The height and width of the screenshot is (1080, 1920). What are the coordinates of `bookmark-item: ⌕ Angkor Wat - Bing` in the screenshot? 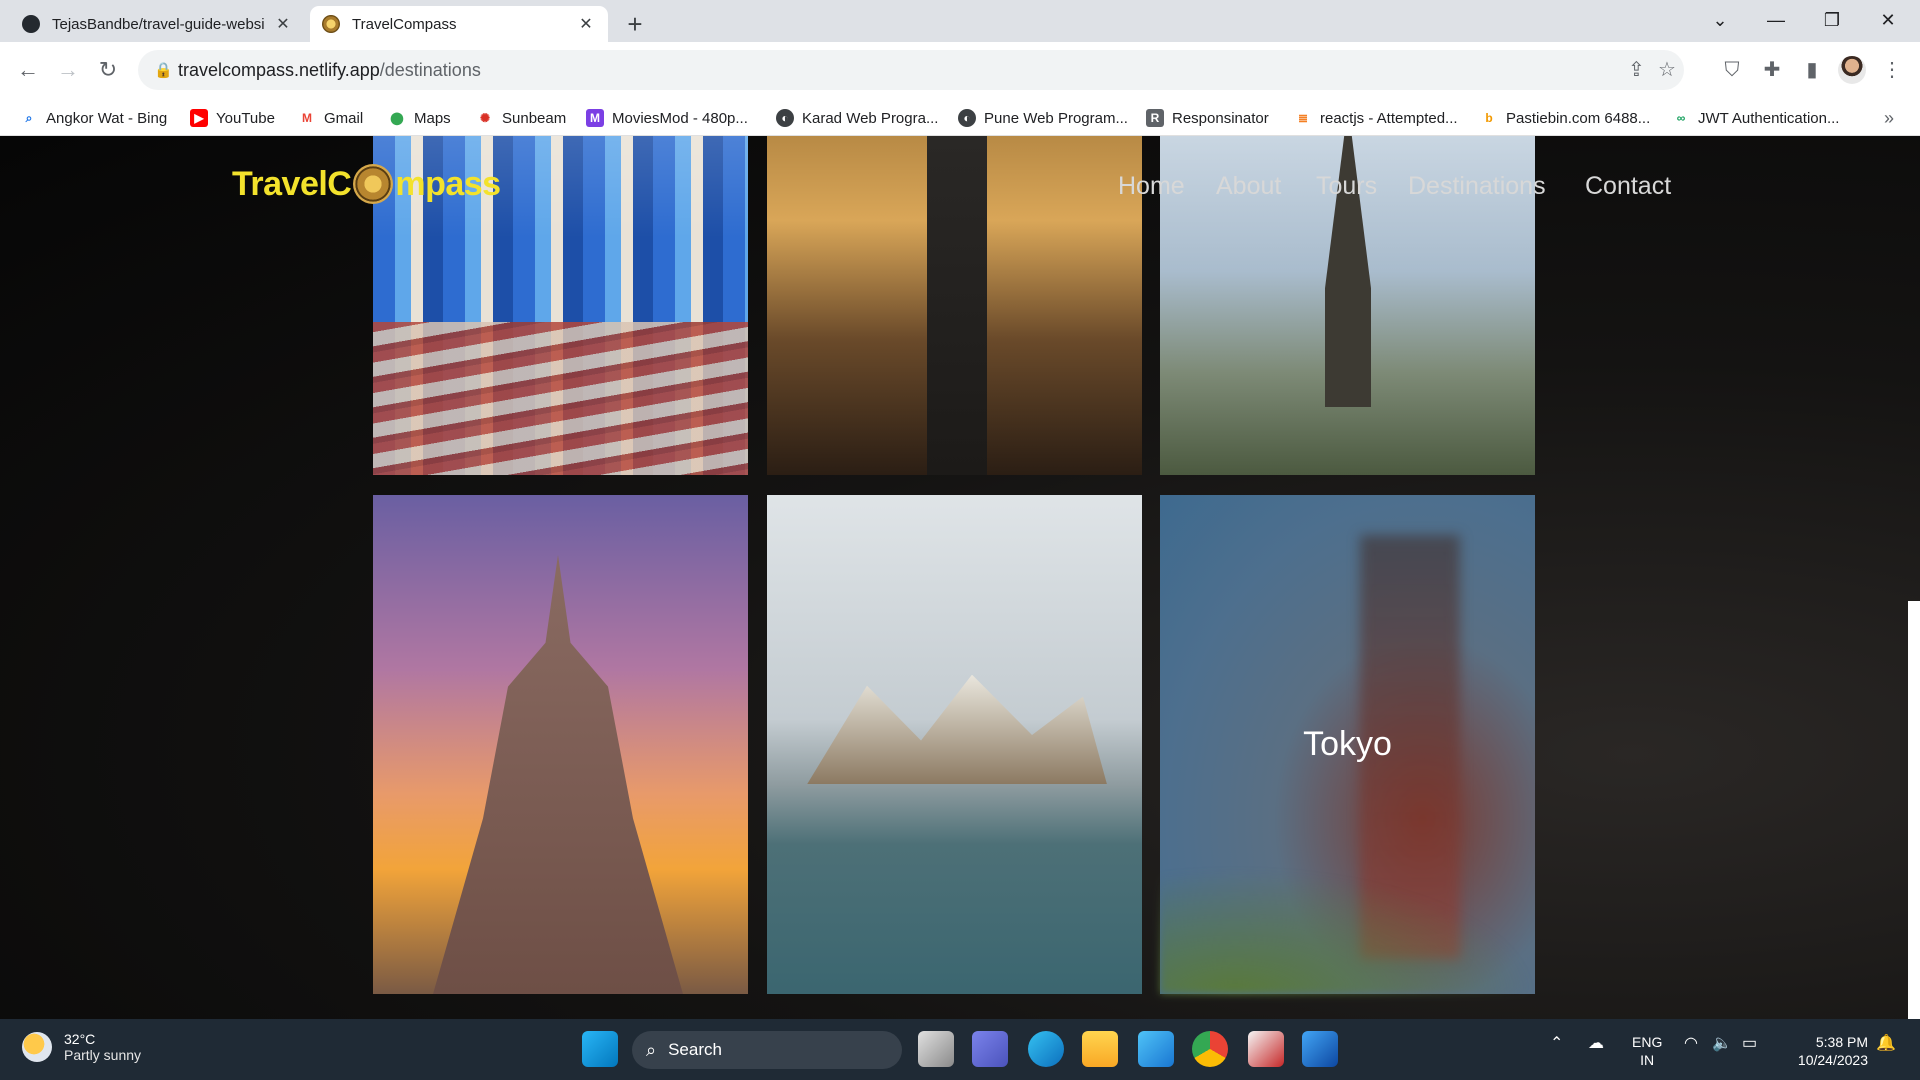 It's located at (94, 118).